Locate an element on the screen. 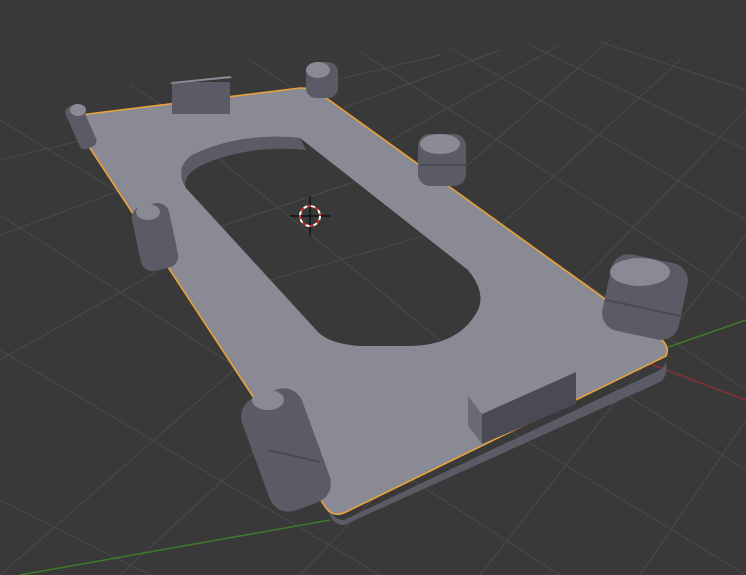 The width and height of the screenshot is (746, 575). clip-top-right is located at coordinates (322, 80).